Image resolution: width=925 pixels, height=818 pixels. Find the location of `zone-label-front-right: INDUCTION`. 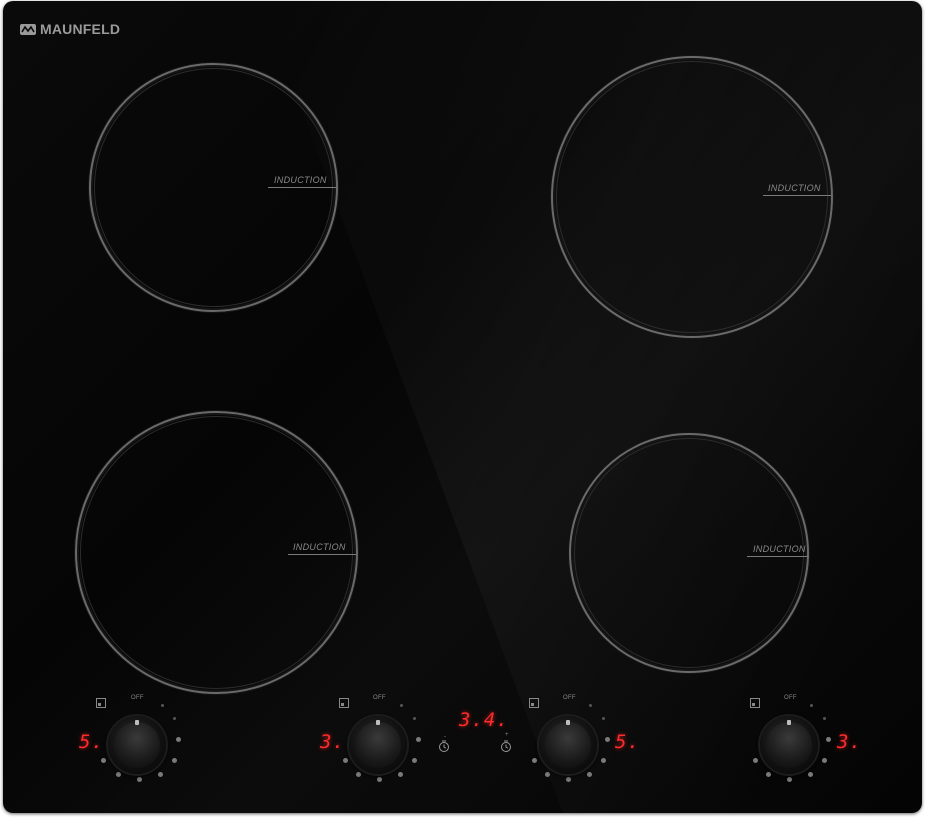

zone-label-front-right: INDUCTION is located at coordinates (779, 549).